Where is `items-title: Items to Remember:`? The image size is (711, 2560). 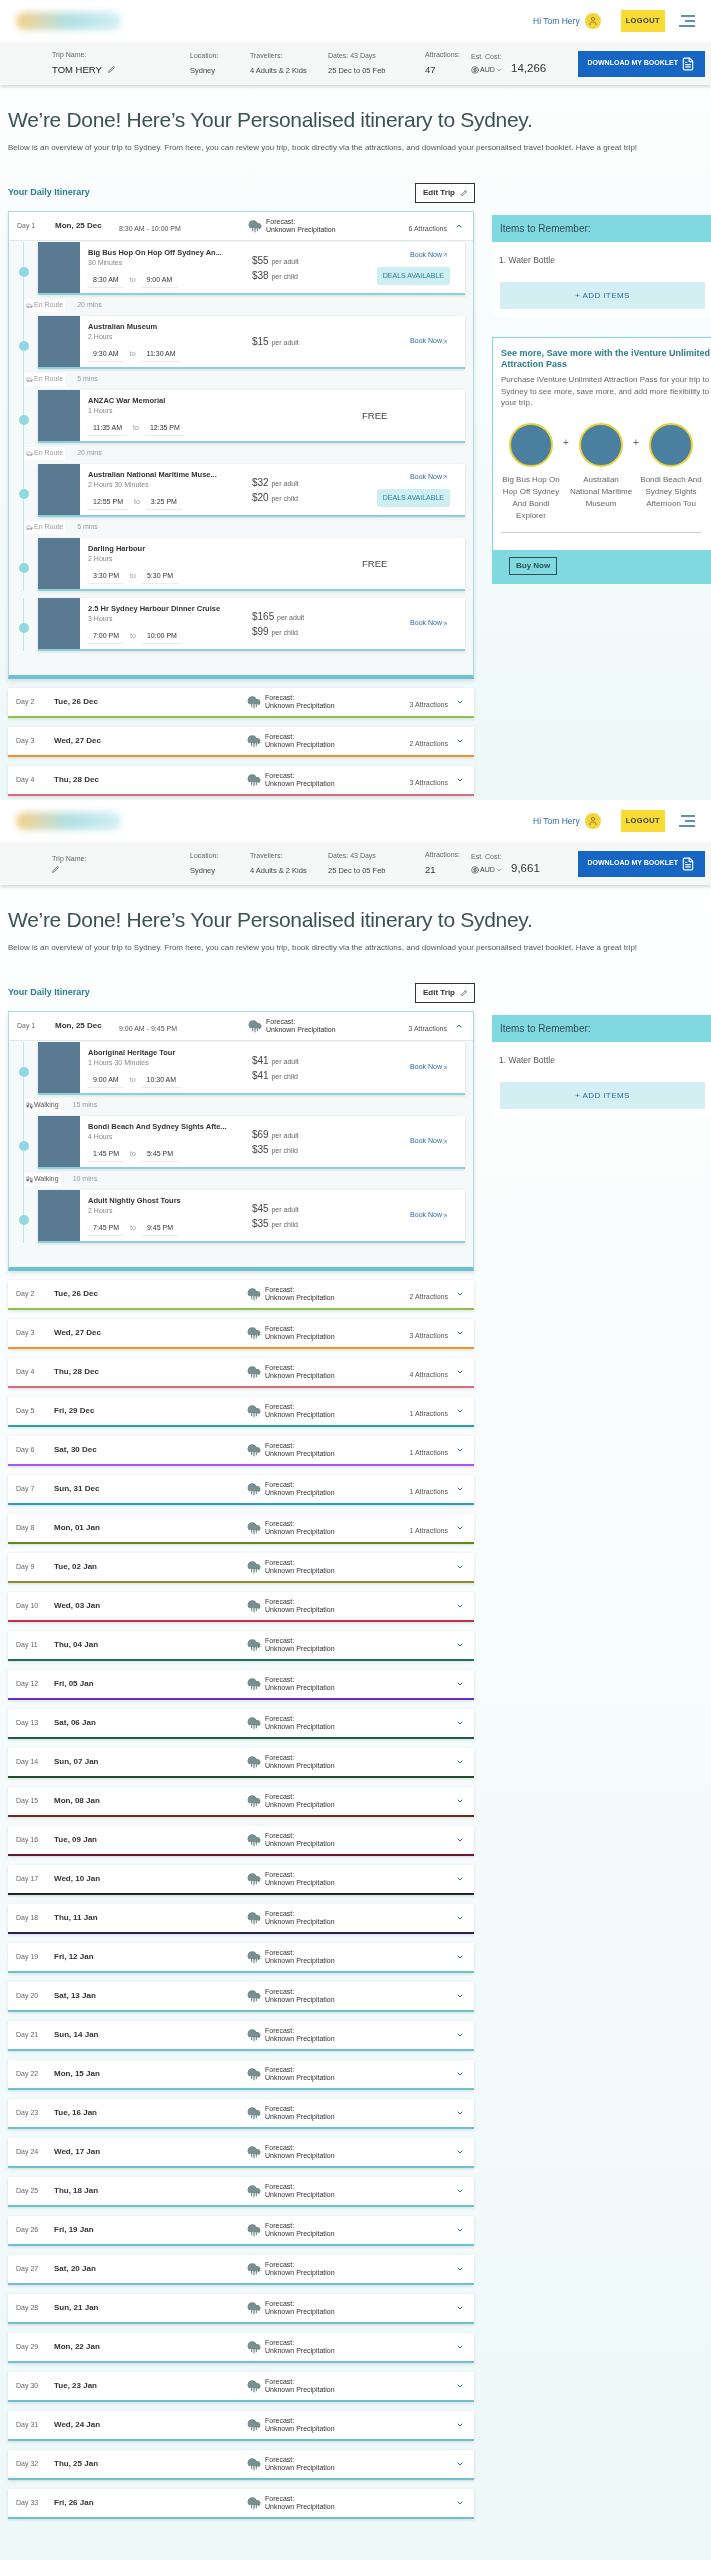 items-title: Items to Remember: is located at coordinates (601, 1028).